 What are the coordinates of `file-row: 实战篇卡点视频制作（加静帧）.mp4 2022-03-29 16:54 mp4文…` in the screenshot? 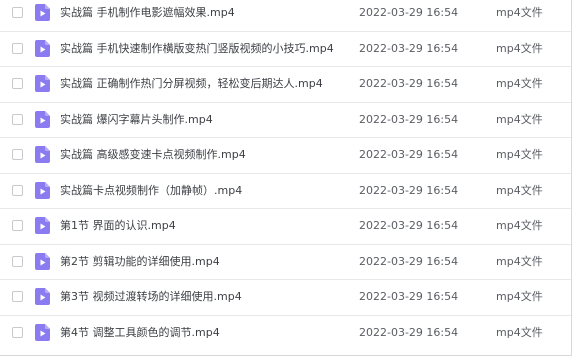 It's located at (285, 191).